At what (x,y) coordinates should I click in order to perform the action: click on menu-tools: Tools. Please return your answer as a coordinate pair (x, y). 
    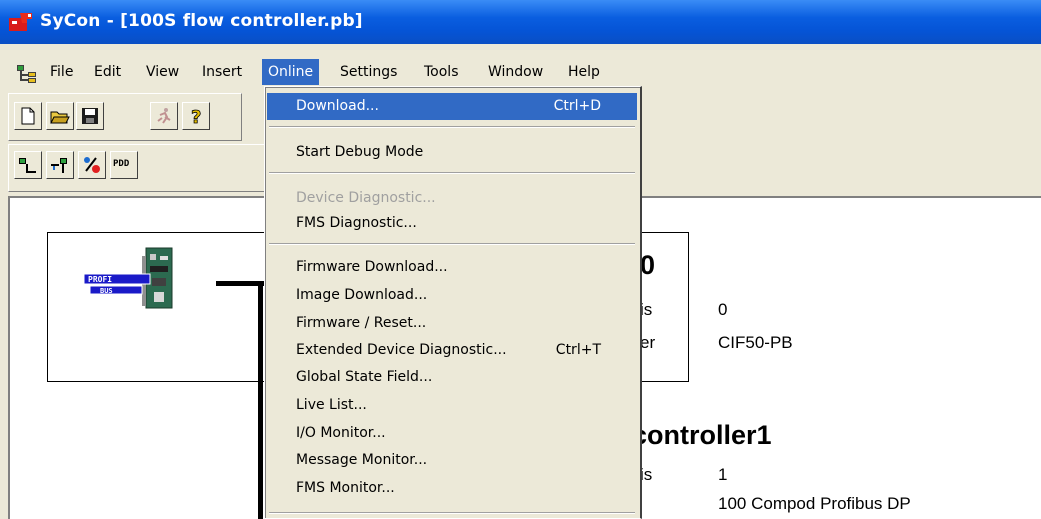
    Looking at the image, I should click on (441, 72).